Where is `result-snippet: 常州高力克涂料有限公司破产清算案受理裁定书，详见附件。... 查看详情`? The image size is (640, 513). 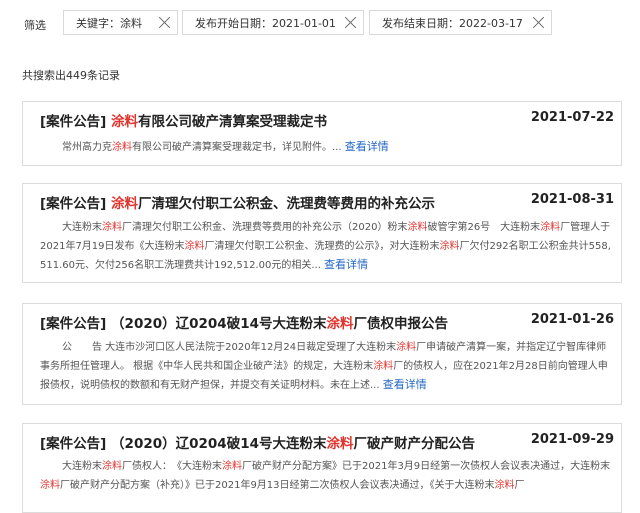 result-snippet: 常州高力克涂料有限公司破产清算案受理裁定书，详见附件。... 查看详情 is located at coordinates (225, 146).